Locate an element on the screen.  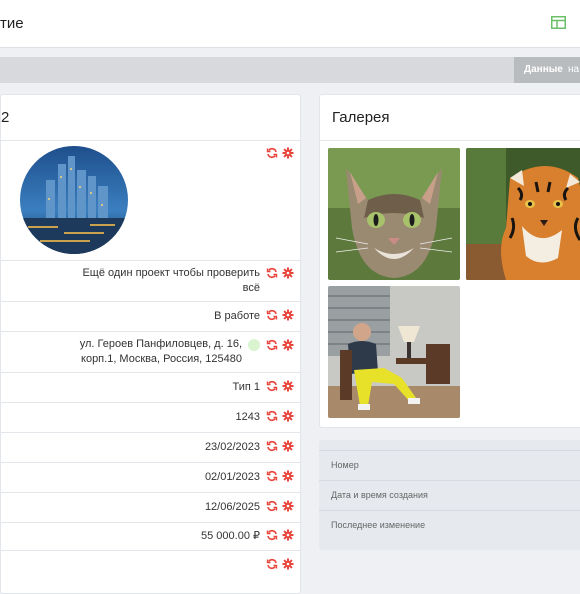
person-photo is located at coordinates (394, 352).